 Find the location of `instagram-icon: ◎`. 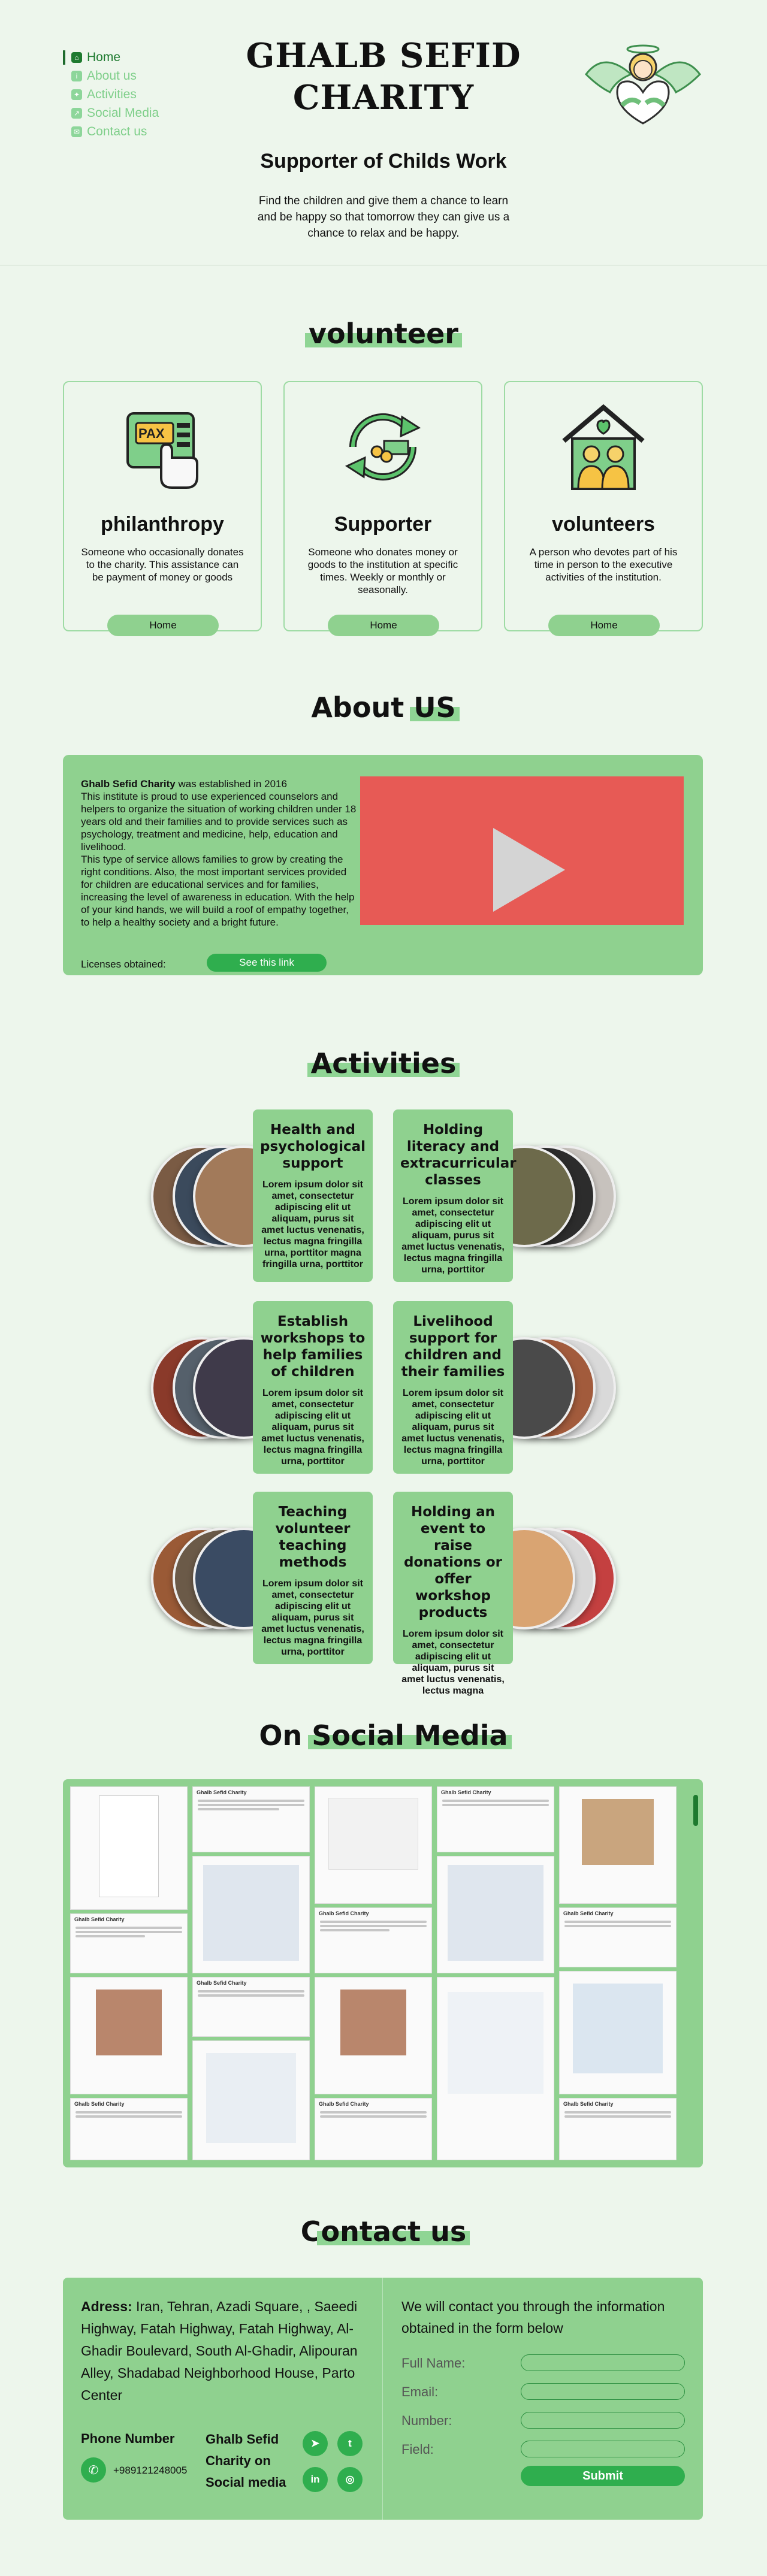

instagram-icon: ◎ is located at coordinates (350, 2479).